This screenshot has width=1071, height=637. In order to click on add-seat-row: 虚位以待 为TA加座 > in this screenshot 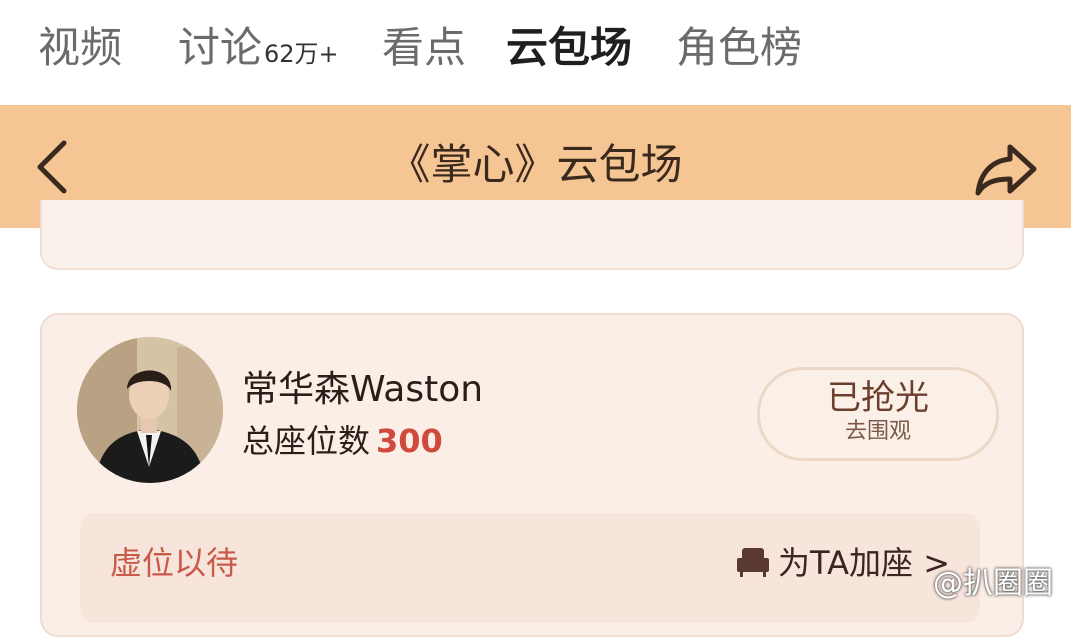, I will do `click(530, 568)`.